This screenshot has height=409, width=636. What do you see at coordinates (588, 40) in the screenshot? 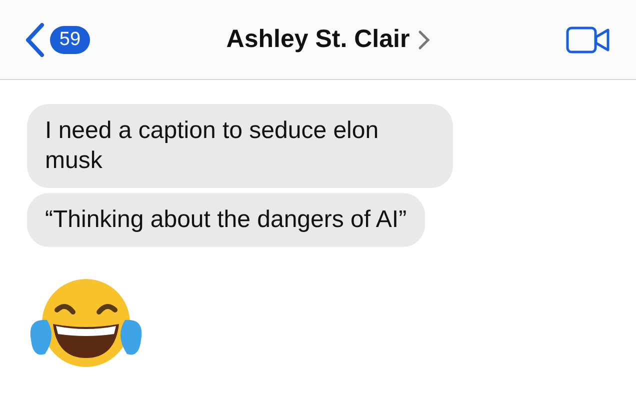
I see `video-camera-icon` at bounding box center [588, 40].